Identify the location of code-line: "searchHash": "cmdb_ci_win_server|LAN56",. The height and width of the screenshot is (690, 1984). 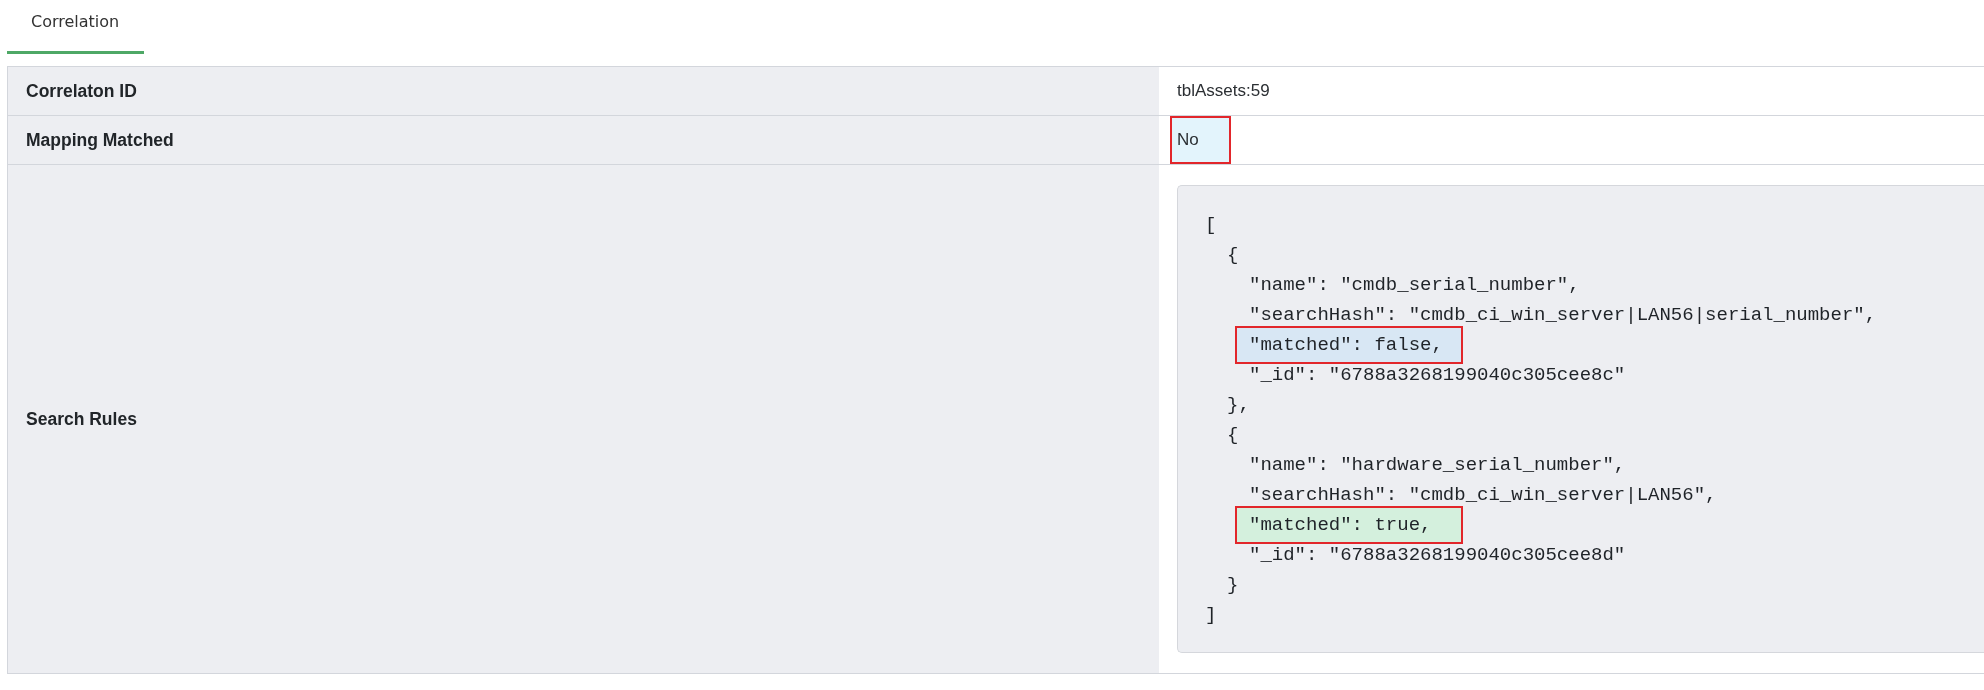
(1483, 495).